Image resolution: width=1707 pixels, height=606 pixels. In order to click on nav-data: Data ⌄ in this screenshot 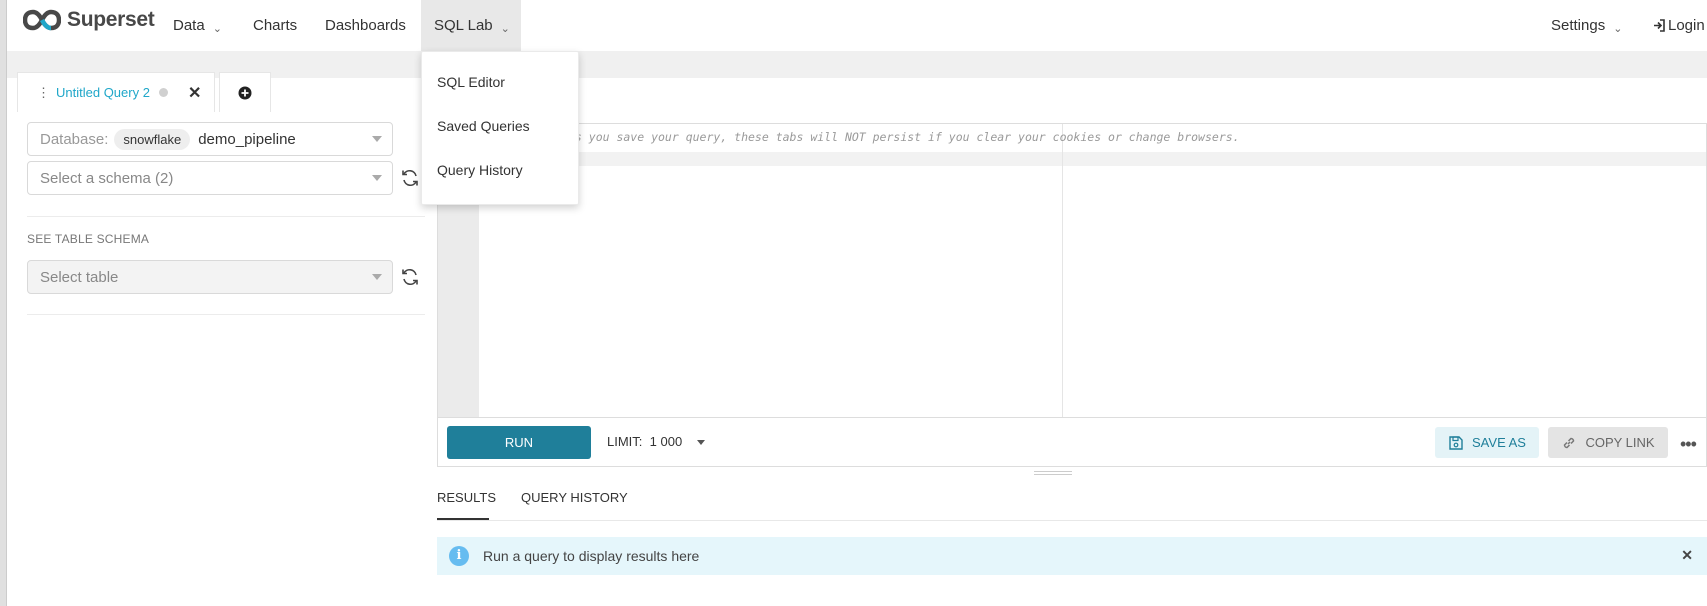, I will do `click(197, 25)`.